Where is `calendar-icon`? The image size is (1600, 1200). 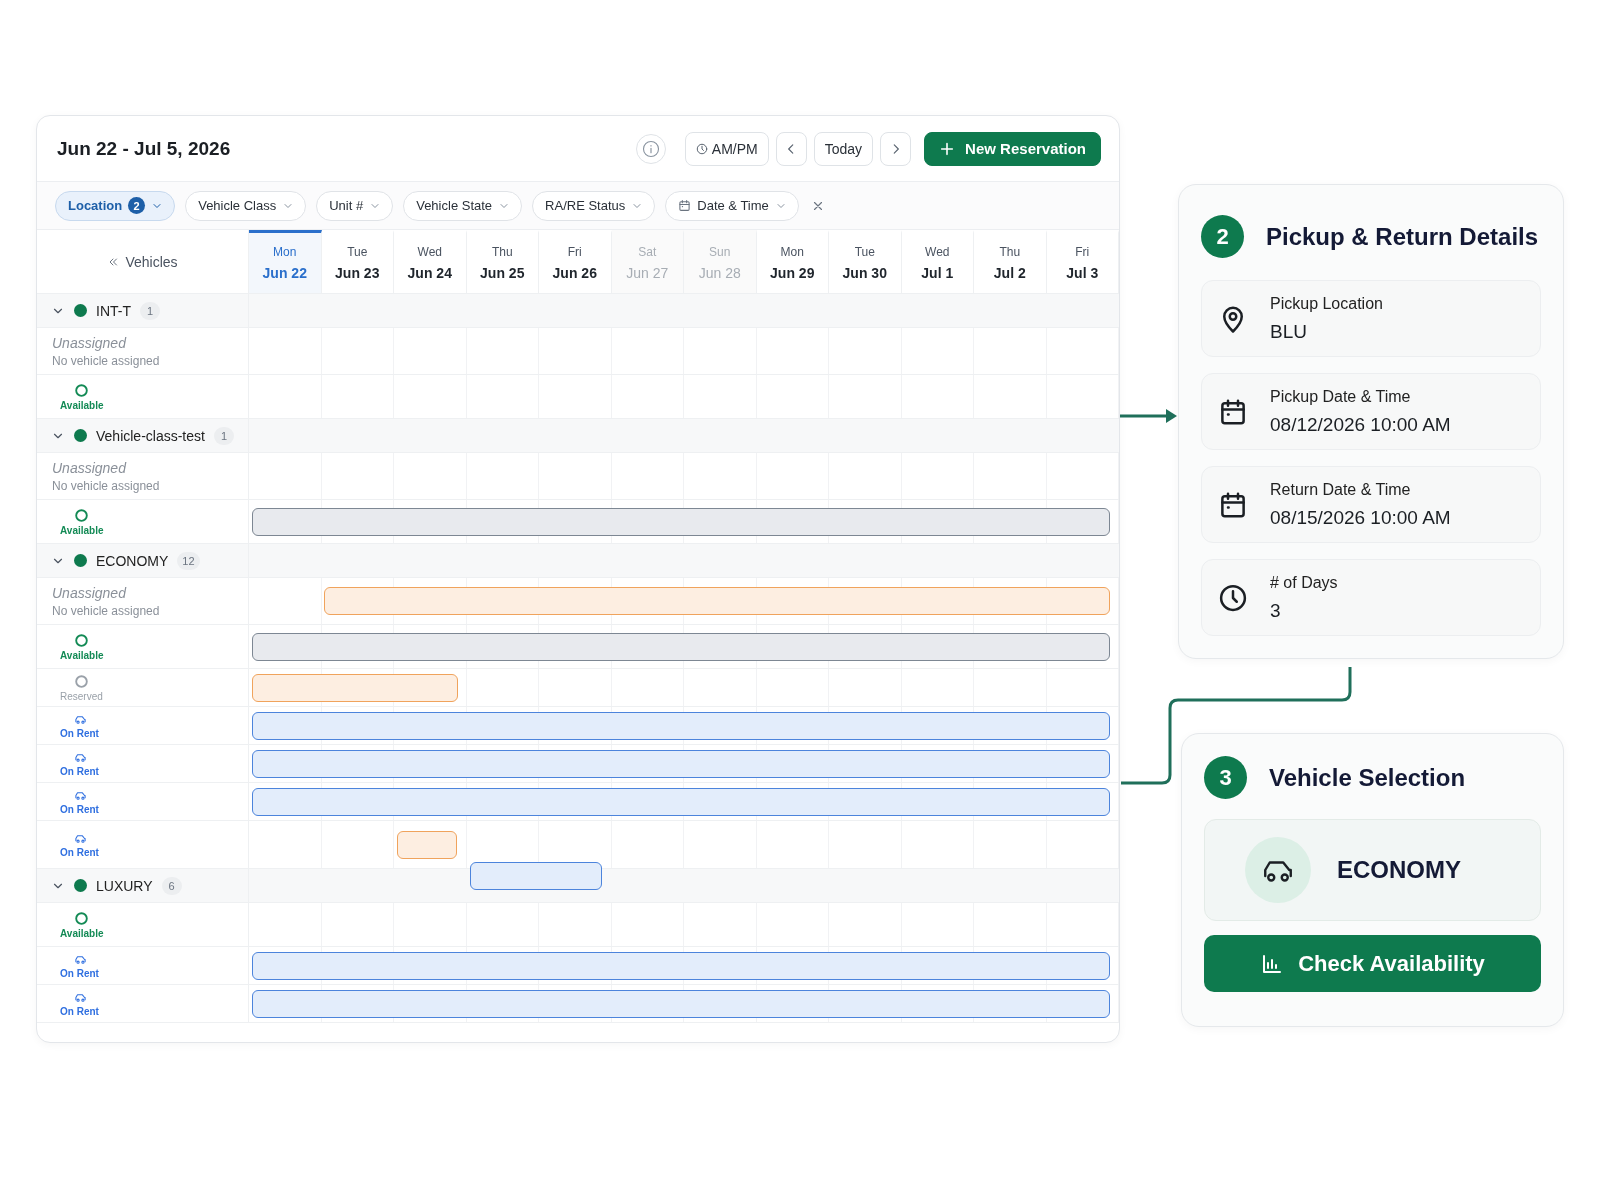
calendar-icon is located at coordinates (685, 205).